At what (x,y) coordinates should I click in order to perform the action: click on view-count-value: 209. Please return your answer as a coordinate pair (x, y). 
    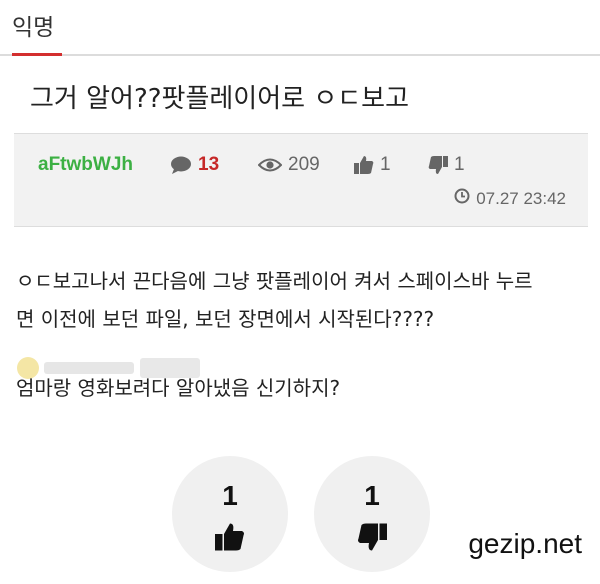
    Looking at the image, I should click on (304, 164).